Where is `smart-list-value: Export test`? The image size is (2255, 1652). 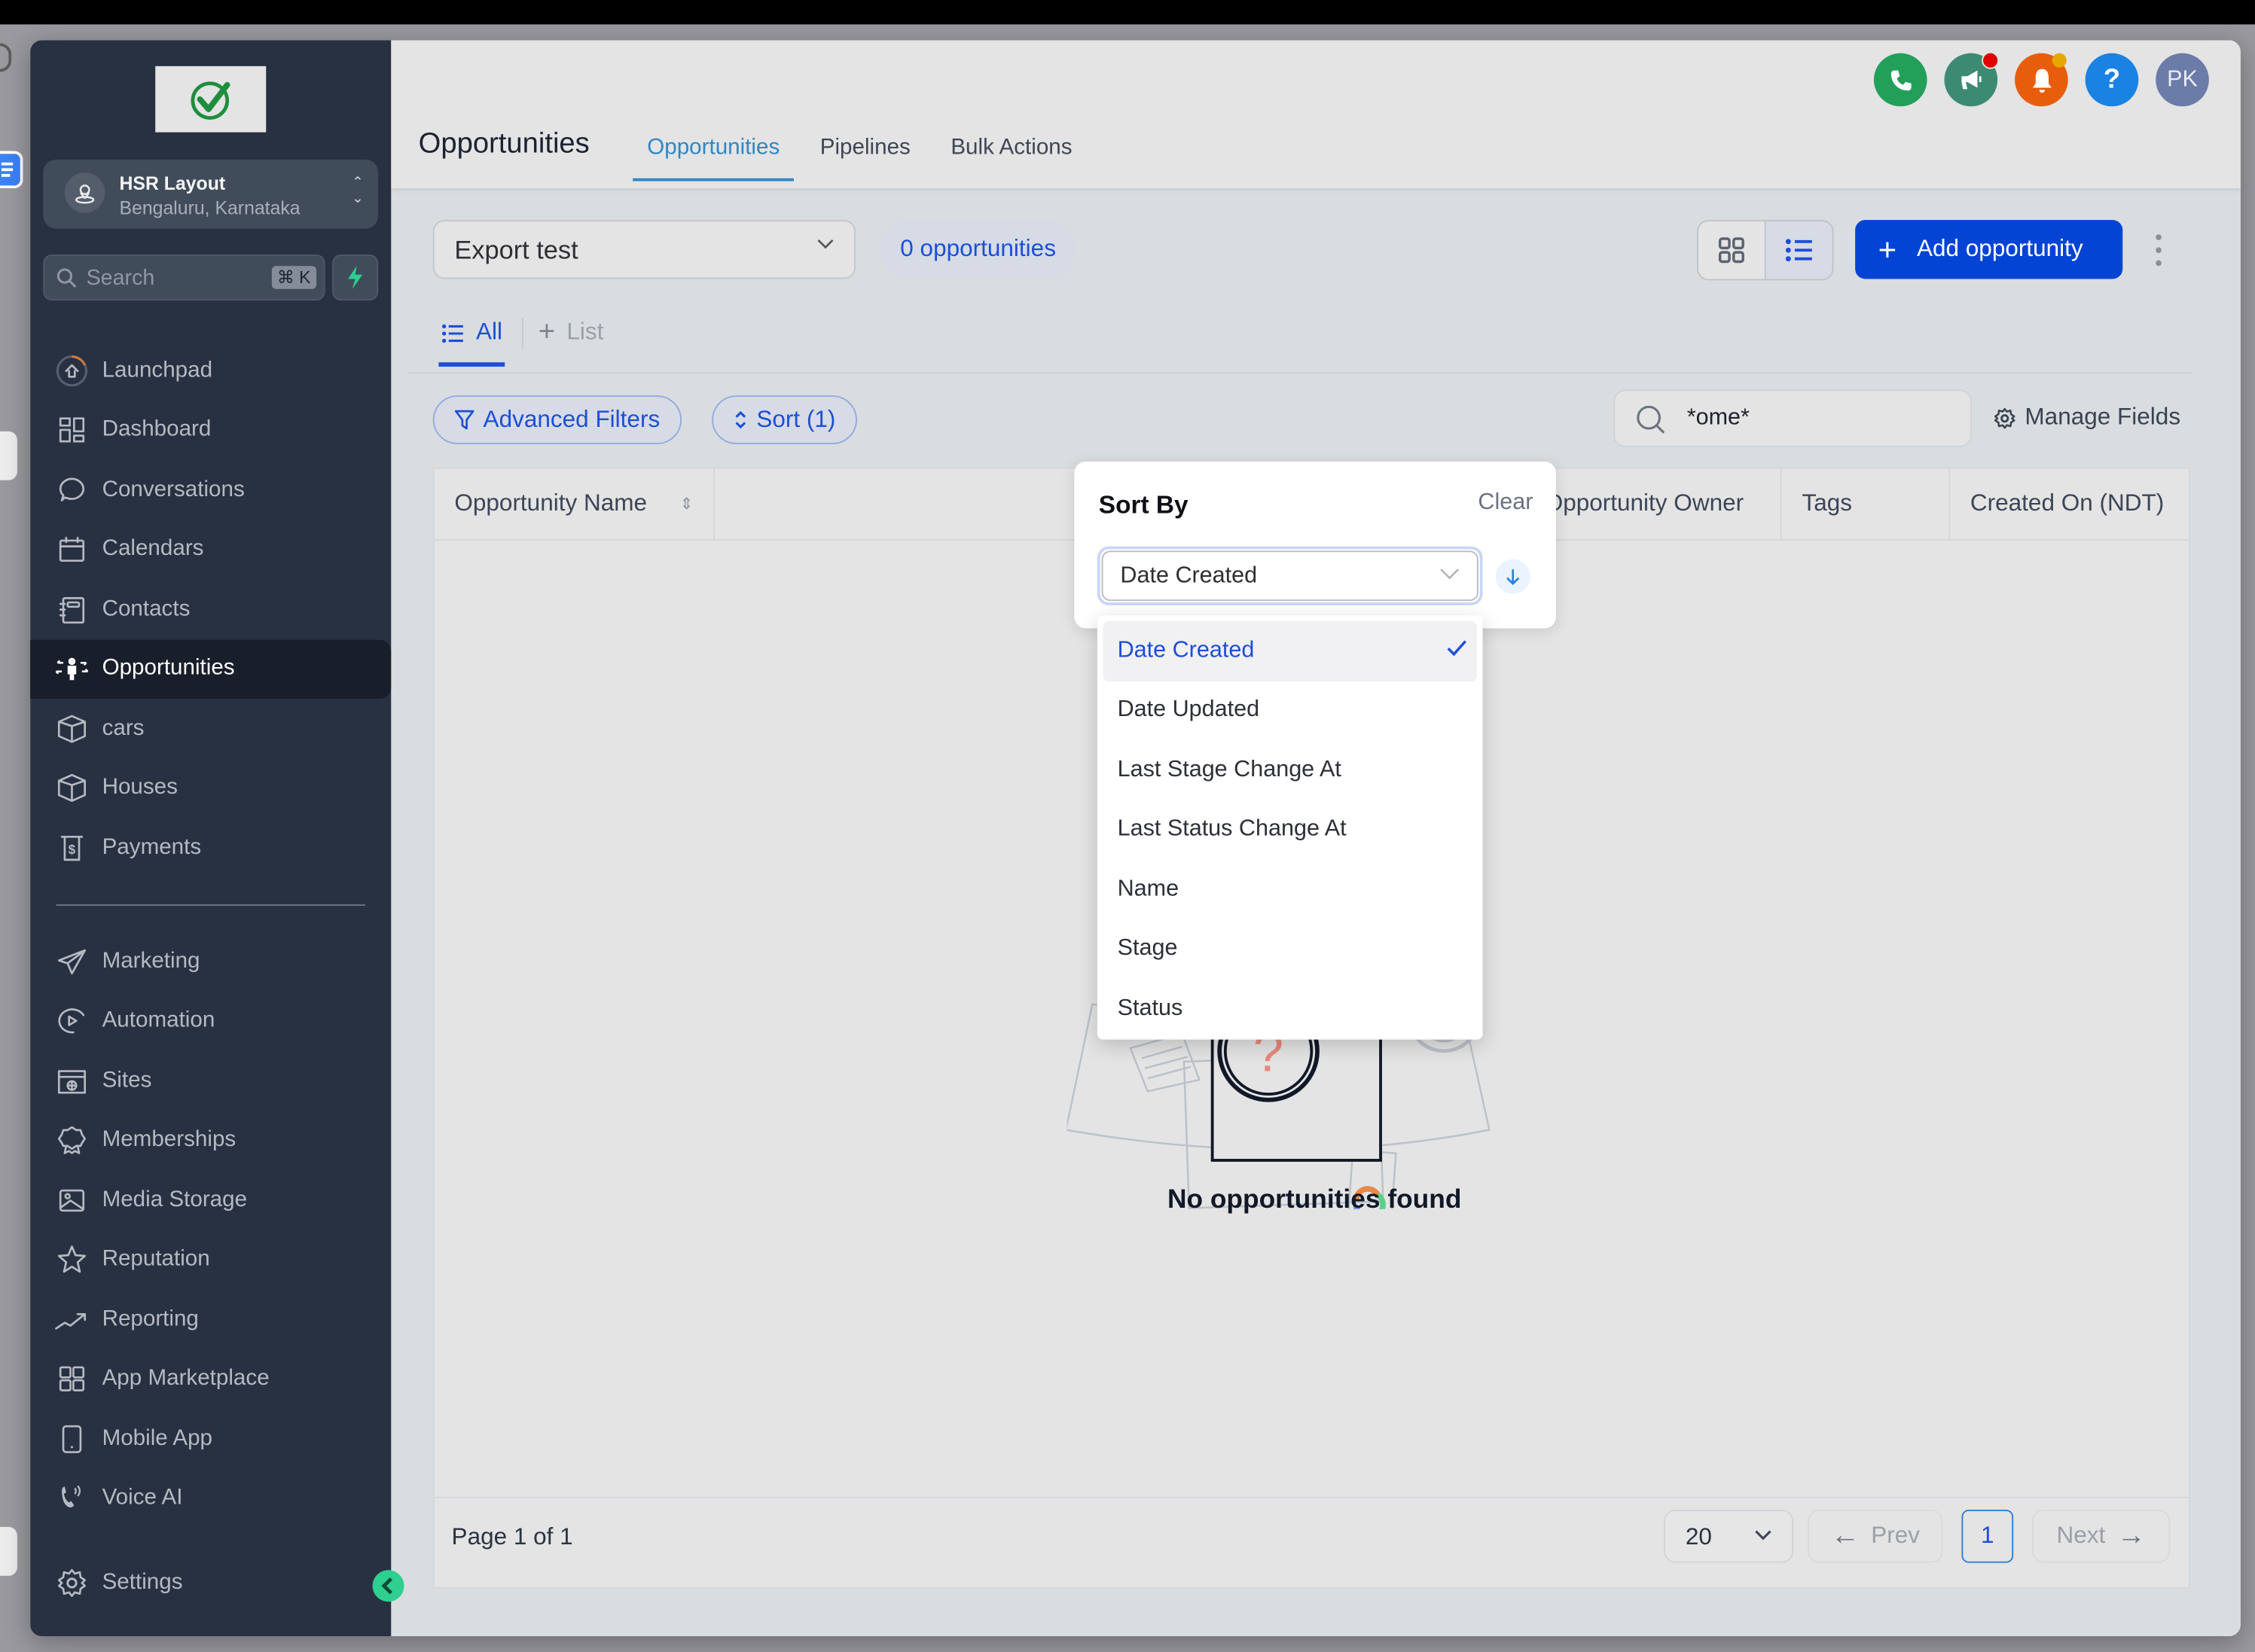
smart-list-value: Export test is located at coordinates (516, 250).